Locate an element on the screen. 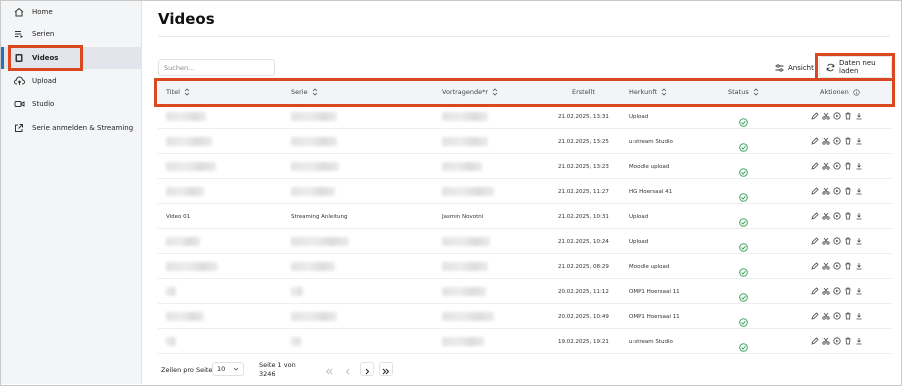  rows-per-page-label: Zeilen pro Seite is located at coordinates (187, 370).